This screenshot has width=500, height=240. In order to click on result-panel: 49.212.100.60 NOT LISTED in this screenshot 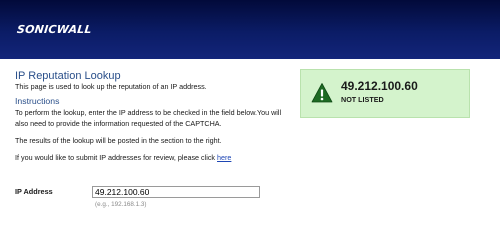, I will do `click(385, 93)`.